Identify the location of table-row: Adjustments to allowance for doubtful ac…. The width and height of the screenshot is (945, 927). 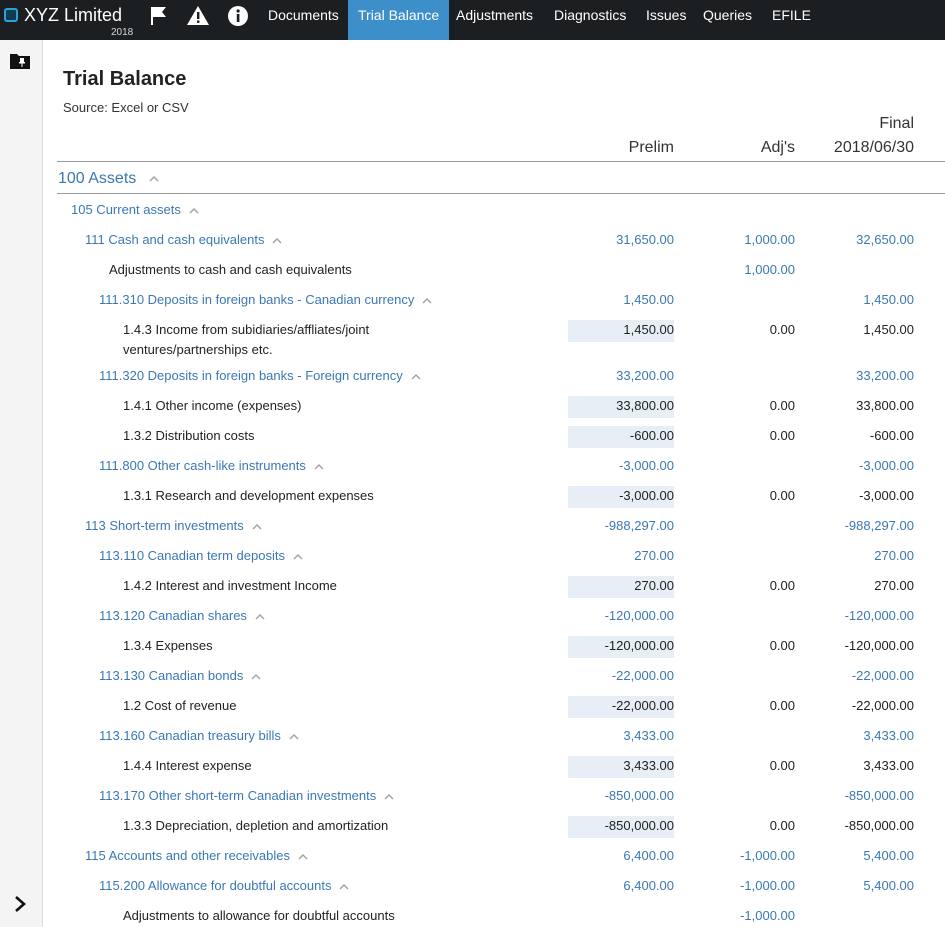
(472, 916).